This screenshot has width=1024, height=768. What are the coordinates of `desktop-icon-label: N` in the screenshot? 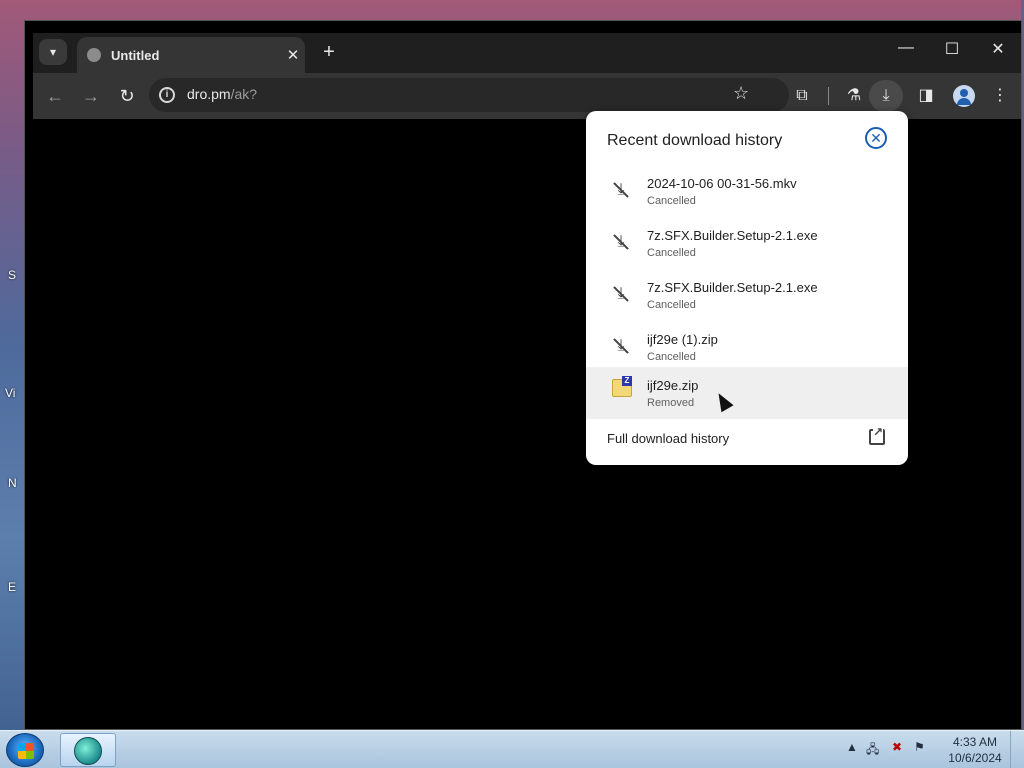 It's located at (12, 483).